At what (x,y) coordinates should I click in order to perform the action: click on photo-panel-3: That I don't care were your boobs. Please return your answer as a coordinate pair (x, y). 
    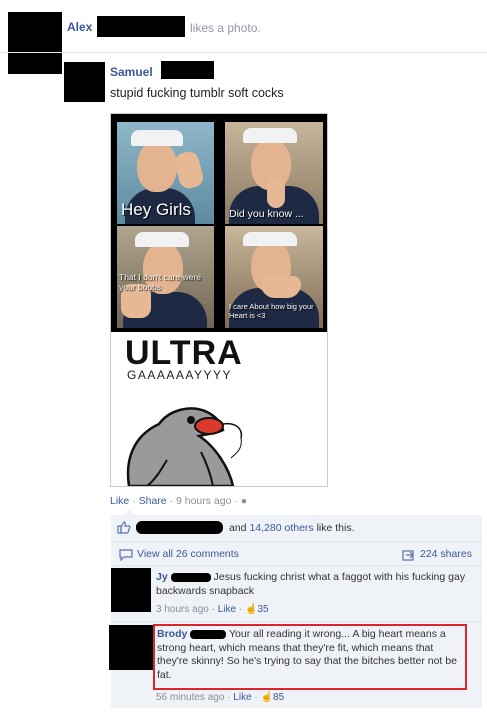
    Looking at the image, I should click on (165, 277).